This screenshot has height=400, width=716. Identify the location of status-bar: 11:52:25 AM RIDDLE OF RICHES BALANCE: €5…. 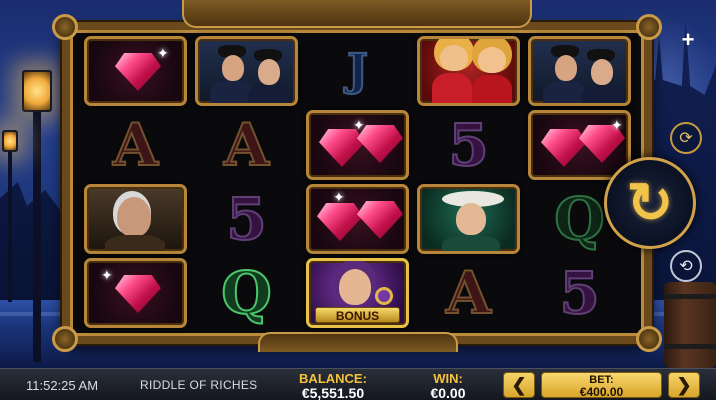
(358, 384).